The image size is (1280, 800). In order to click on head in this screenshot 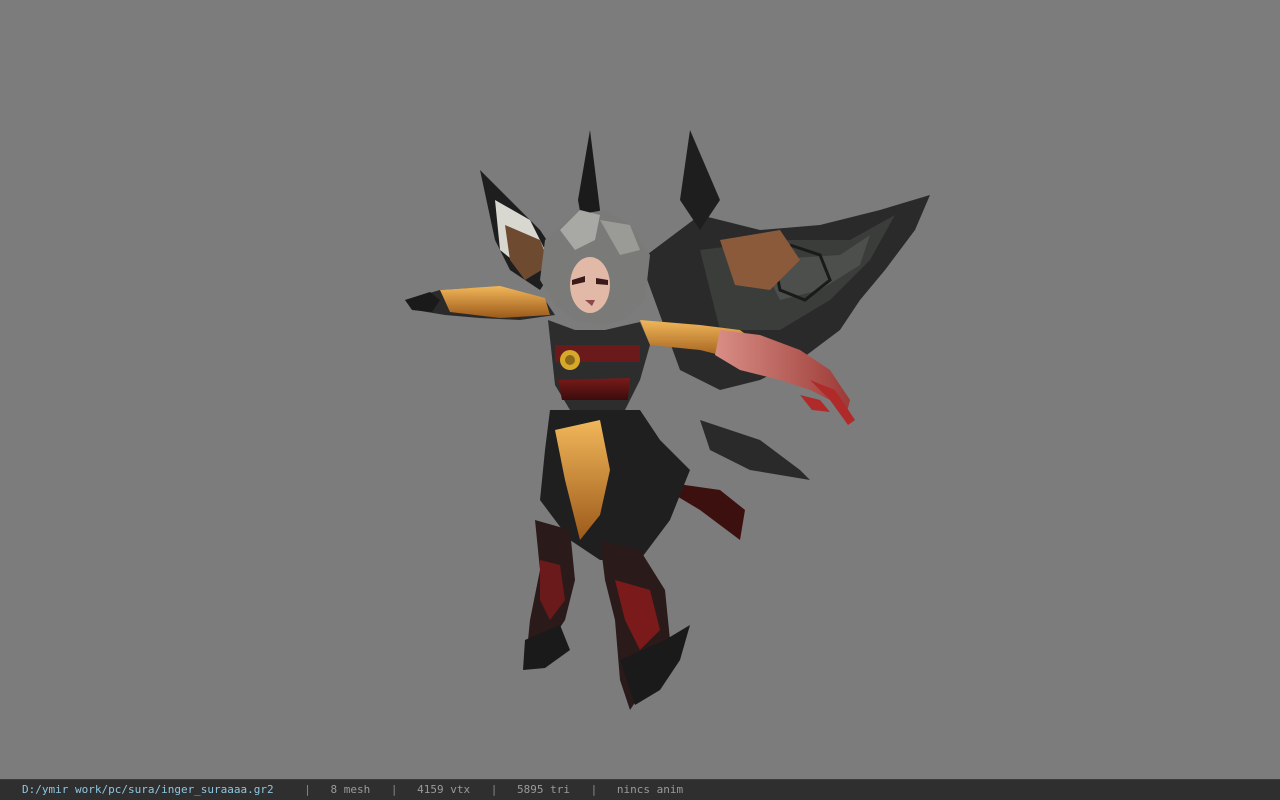, I will do `click(595, 267)`.